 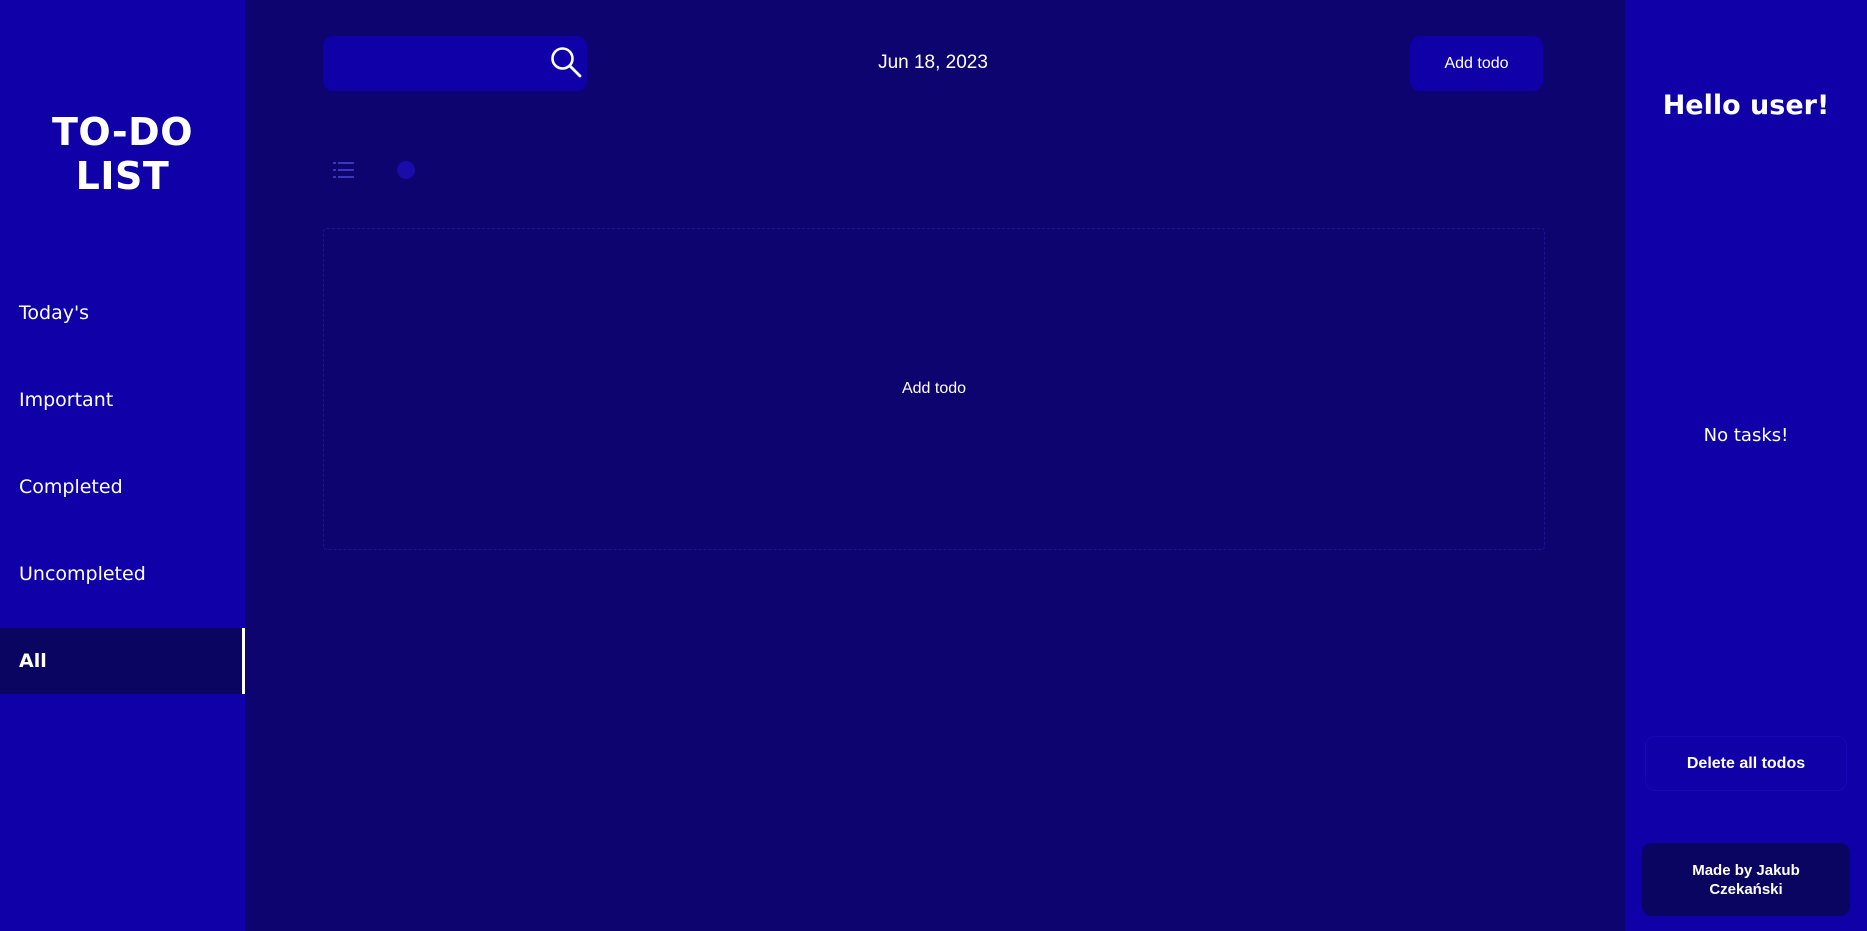 What do you see at coordinates (1746, 879) in the screenshot?
I see `author-credit: Made by Jakub Czekański` at bounding box center [1746, 879].